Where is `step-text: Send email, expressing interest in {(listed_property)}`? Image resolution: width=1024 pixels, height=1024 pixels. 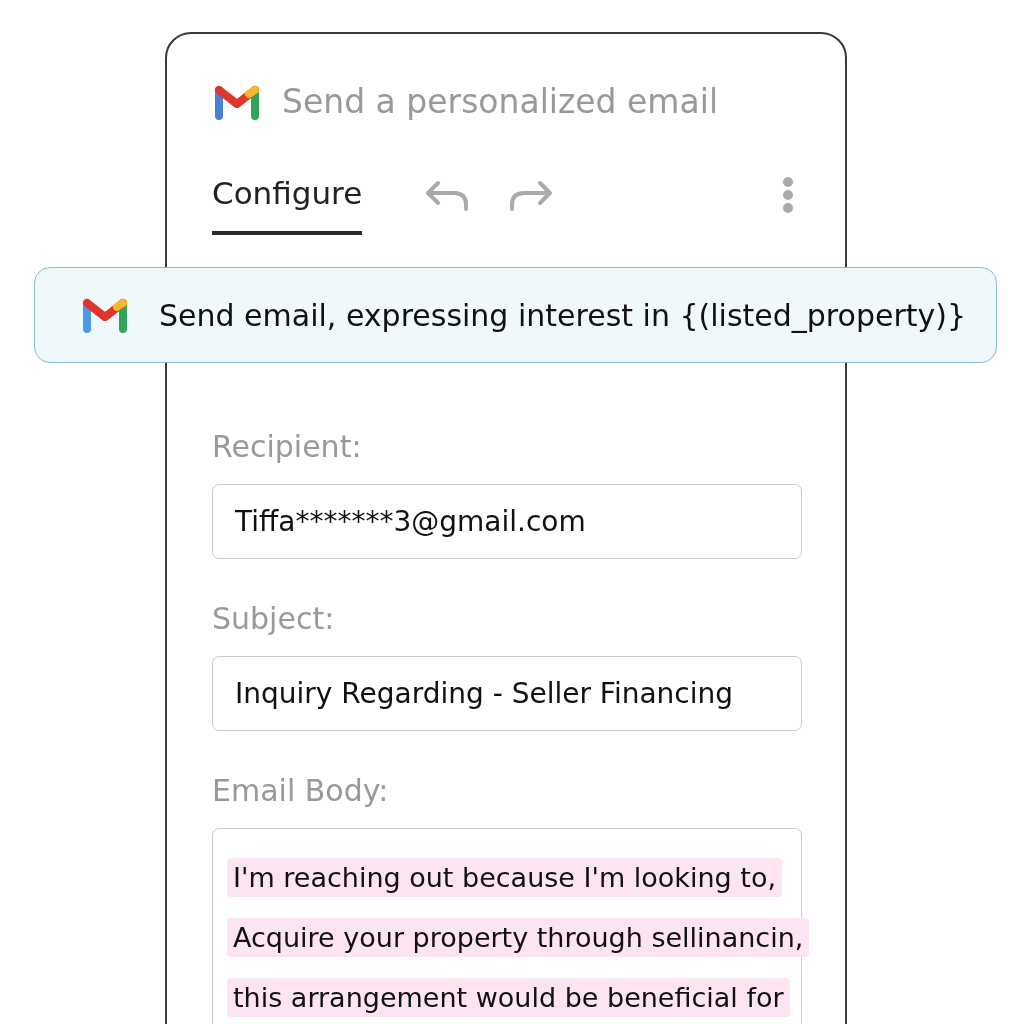 step-text: Send email, expressing interest in {(listed_property)} is located at coordinates (563, 315).